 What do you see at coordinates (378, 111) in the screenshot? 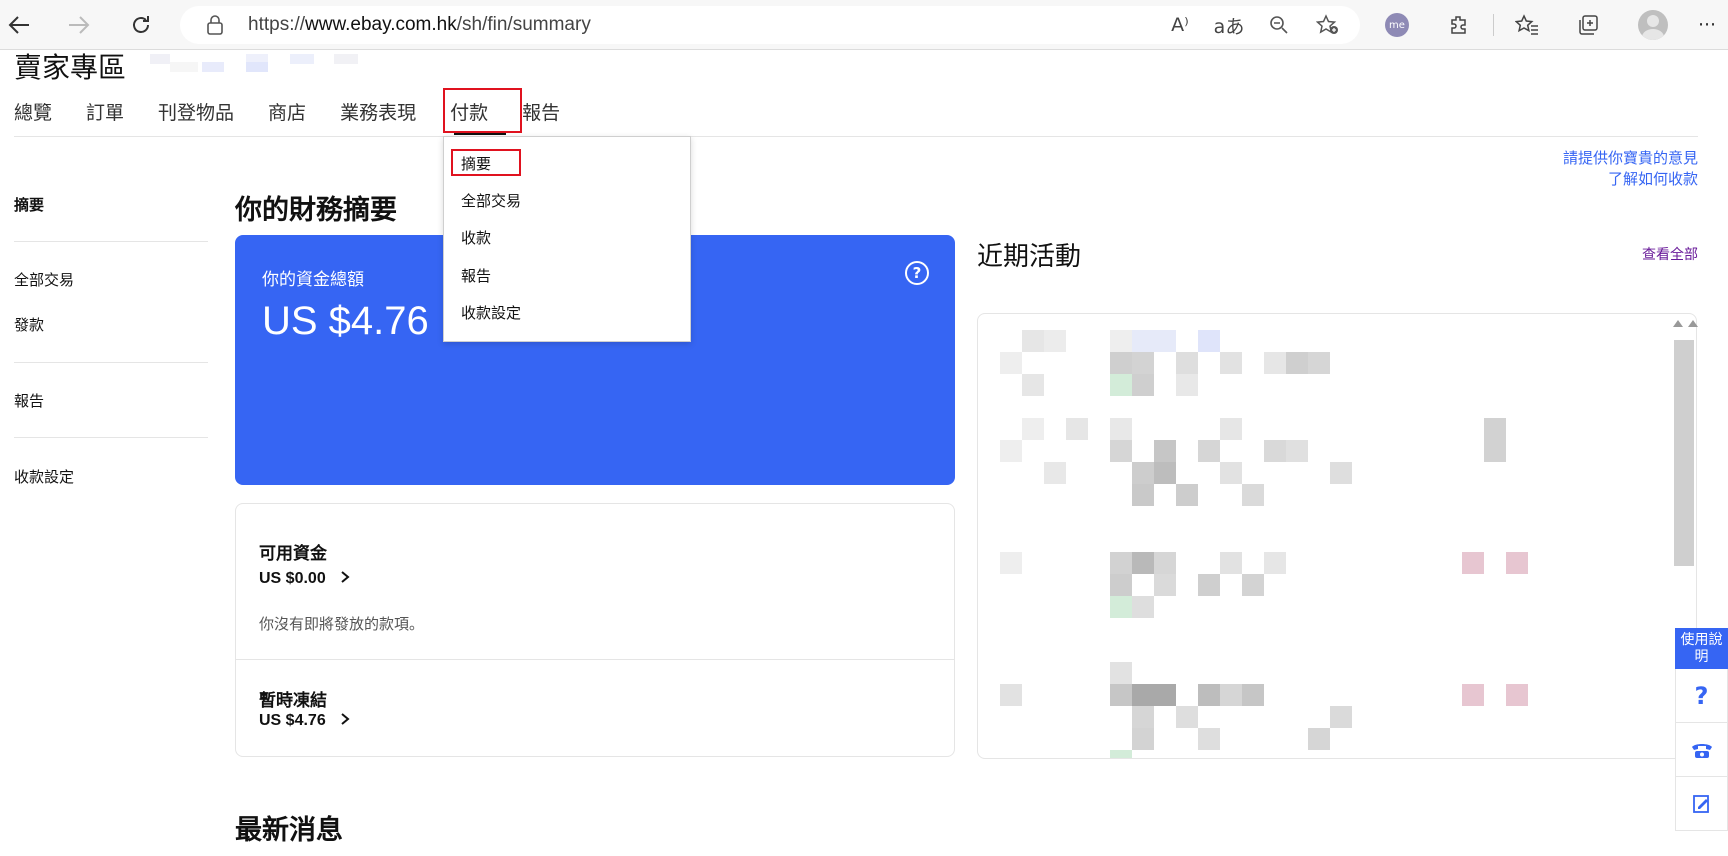
I see `nav-performance: 業務表現` at bounding box center [378, 111].